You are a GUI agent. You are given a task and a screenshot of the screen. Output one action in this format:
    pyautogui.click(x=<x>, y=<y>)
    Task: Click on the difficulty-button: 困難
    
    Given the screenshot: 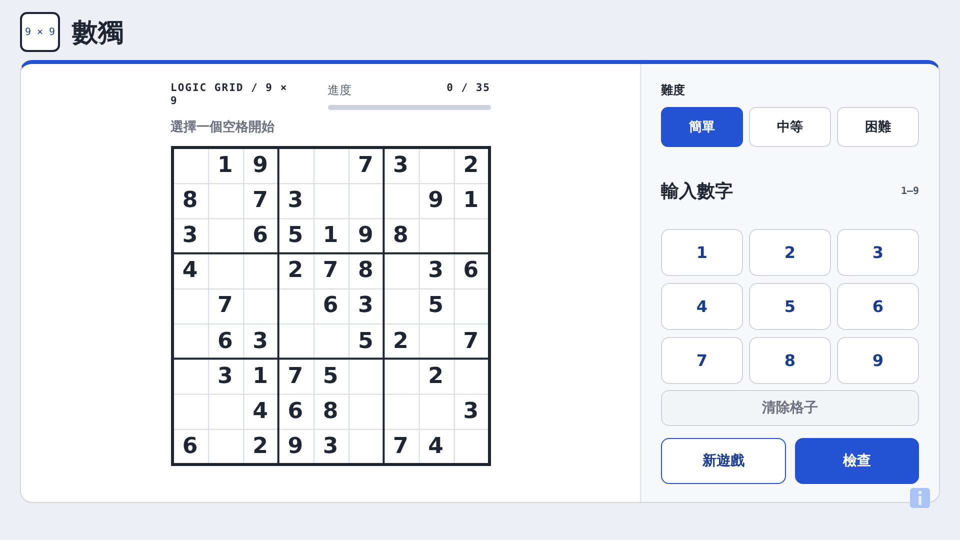 What is the action you would take?
    pyautogui.click(x=878, y=127)
    